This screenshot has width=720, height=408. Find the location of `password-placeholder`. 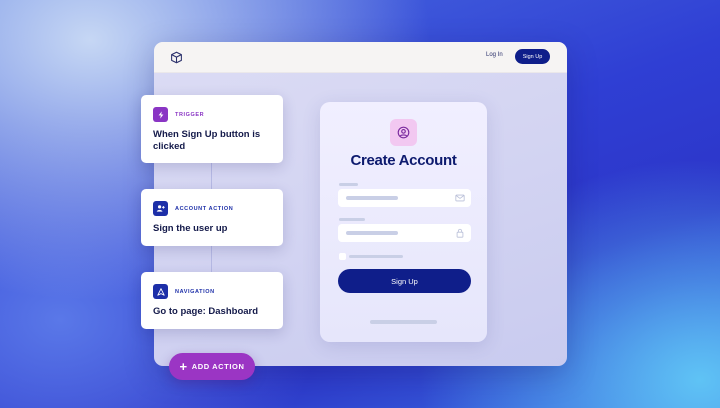

password-placeholder is located at coordinates (372, 233).